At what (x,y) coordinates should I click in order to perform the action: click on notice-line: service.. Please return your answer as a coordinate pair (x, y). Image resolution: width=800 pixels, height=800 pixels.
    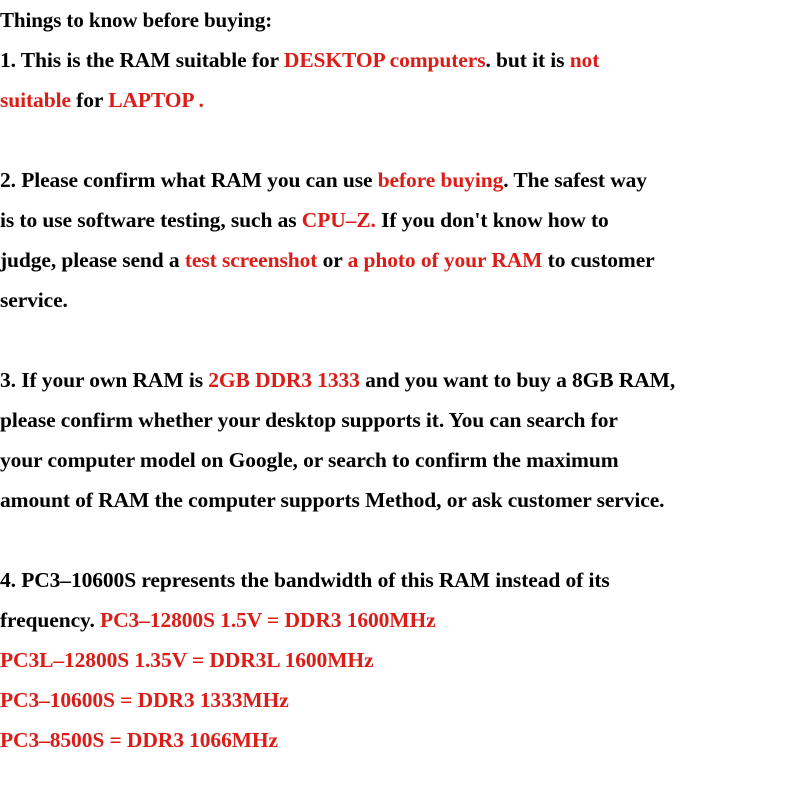
    Looking at the image, I should click on (400, 300).